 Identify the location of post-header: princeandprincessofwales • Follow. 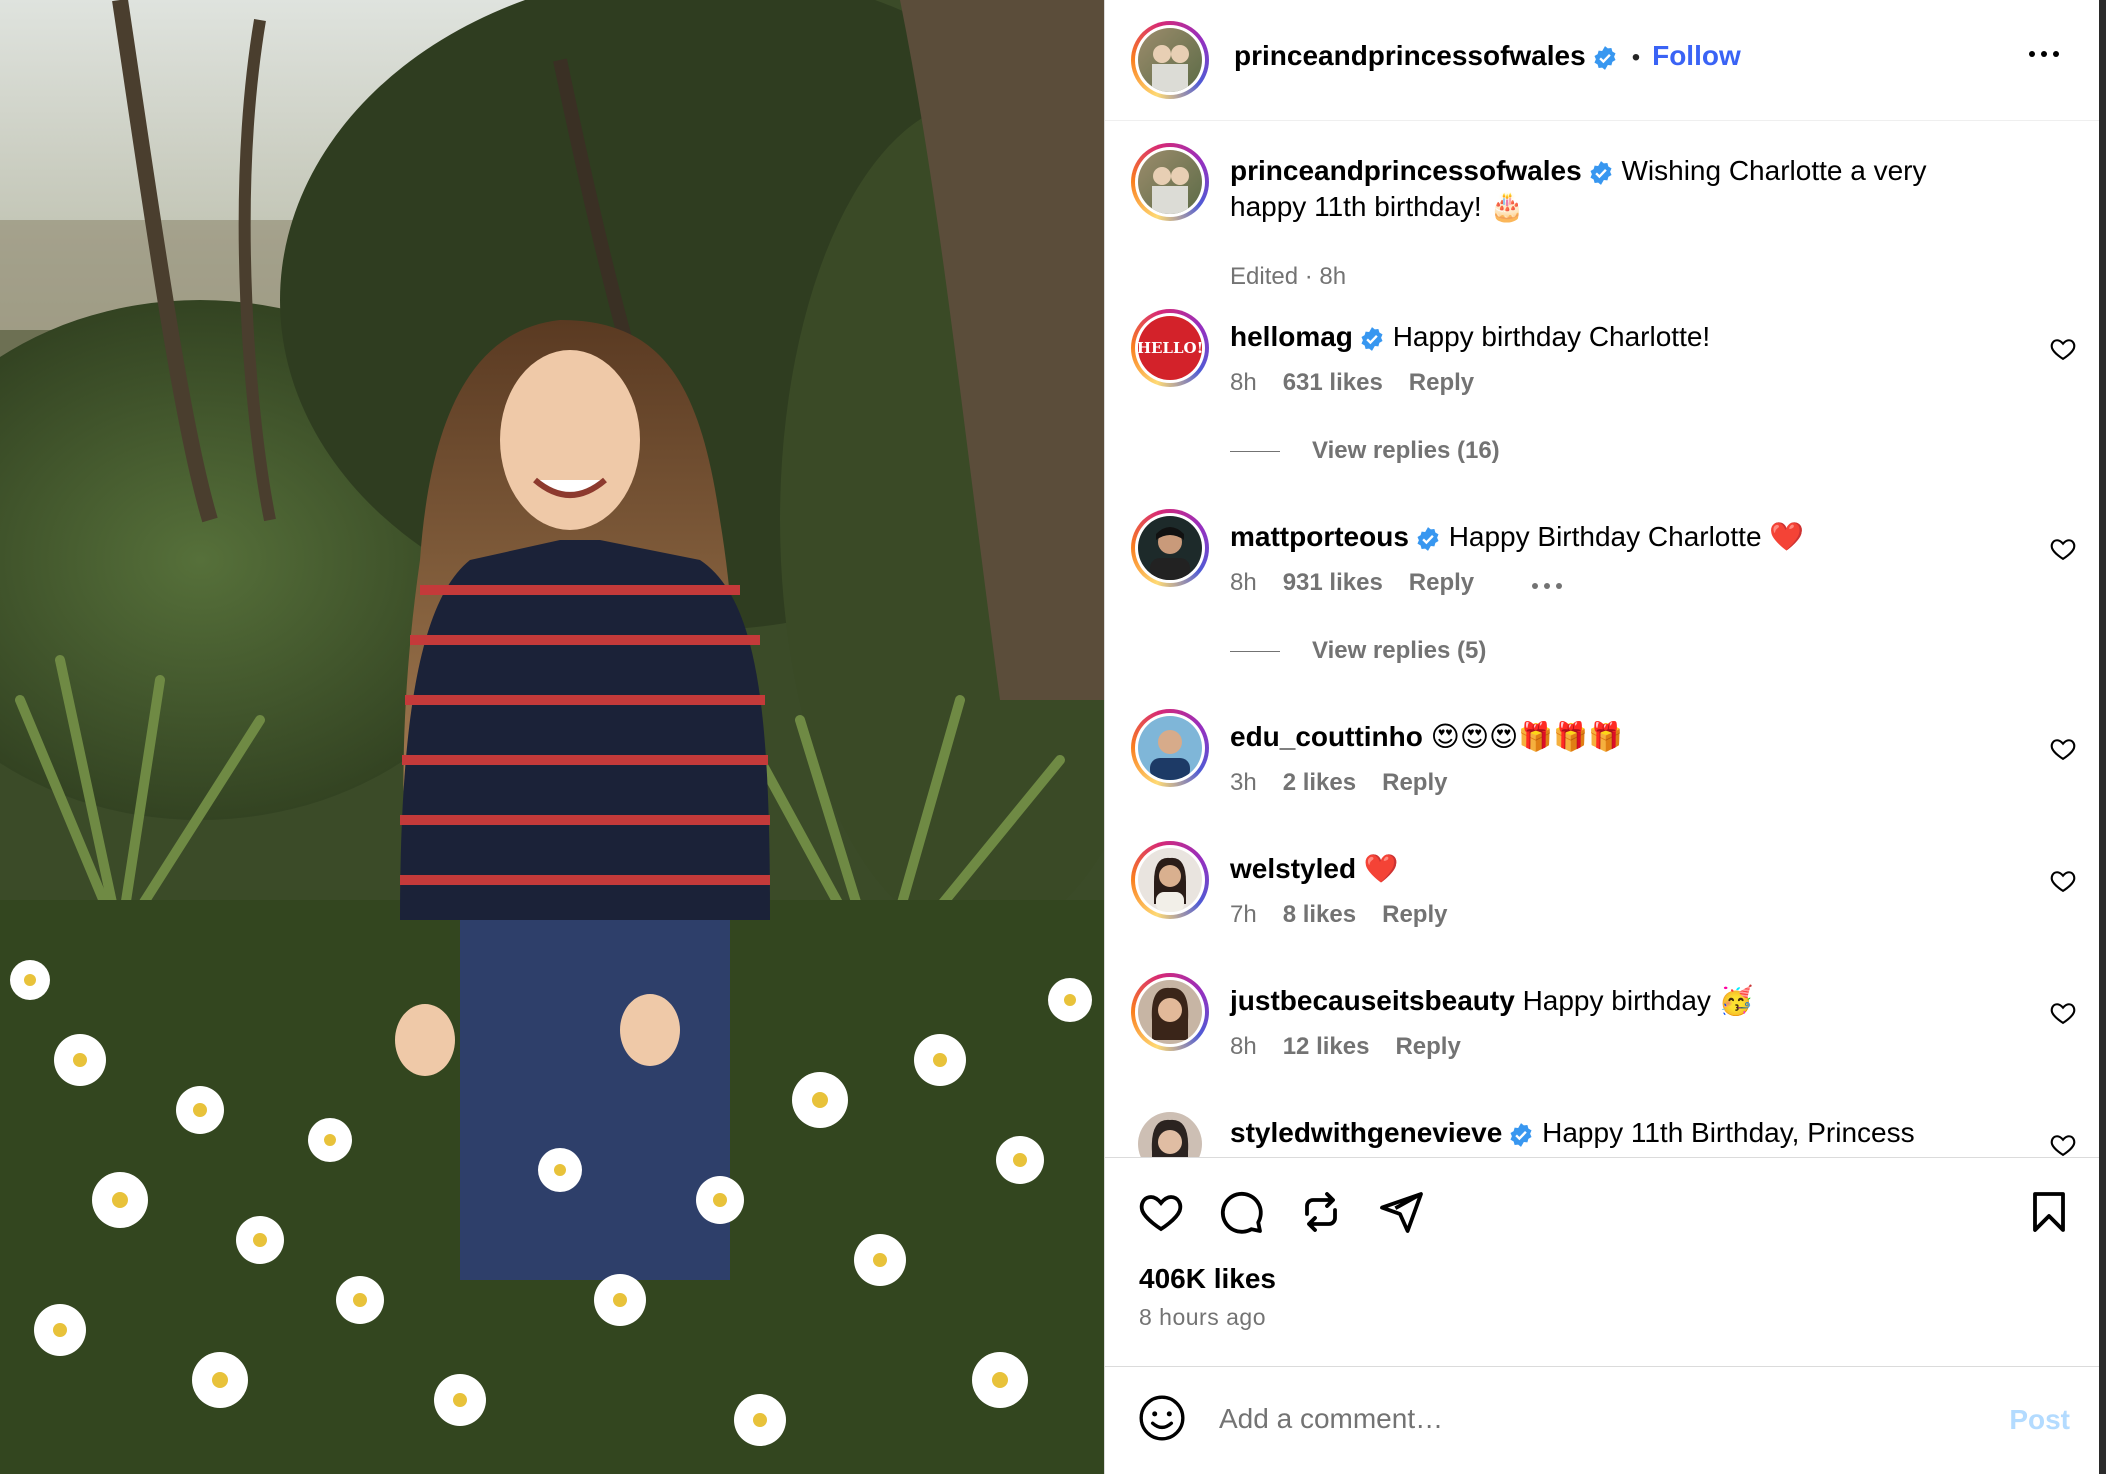
(1602, 60).